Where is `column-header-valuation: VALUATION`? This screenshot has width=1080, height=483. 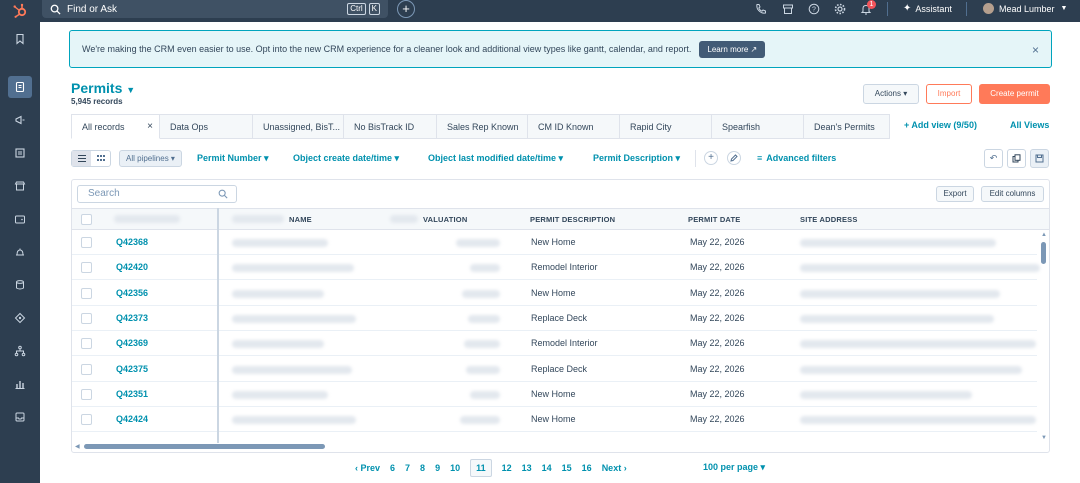
column-header-valuation: VALUATION is located at coordinates (445, 219).